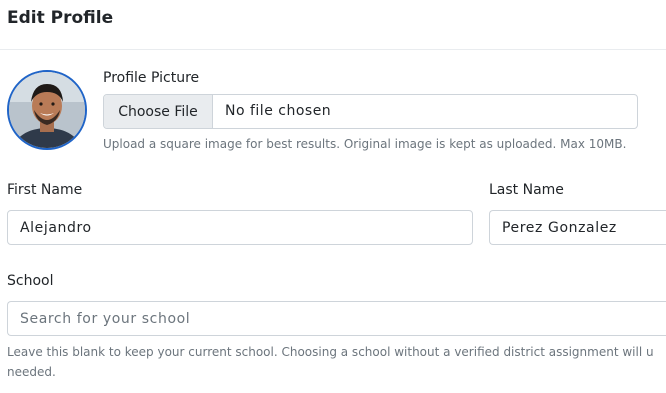 This screenshot has width=666, height=393. What do you see at coordinates (151, 78) in the screenshot?
I see `profile-picture-label: Profile Picture` at bounding box center [151, 78].